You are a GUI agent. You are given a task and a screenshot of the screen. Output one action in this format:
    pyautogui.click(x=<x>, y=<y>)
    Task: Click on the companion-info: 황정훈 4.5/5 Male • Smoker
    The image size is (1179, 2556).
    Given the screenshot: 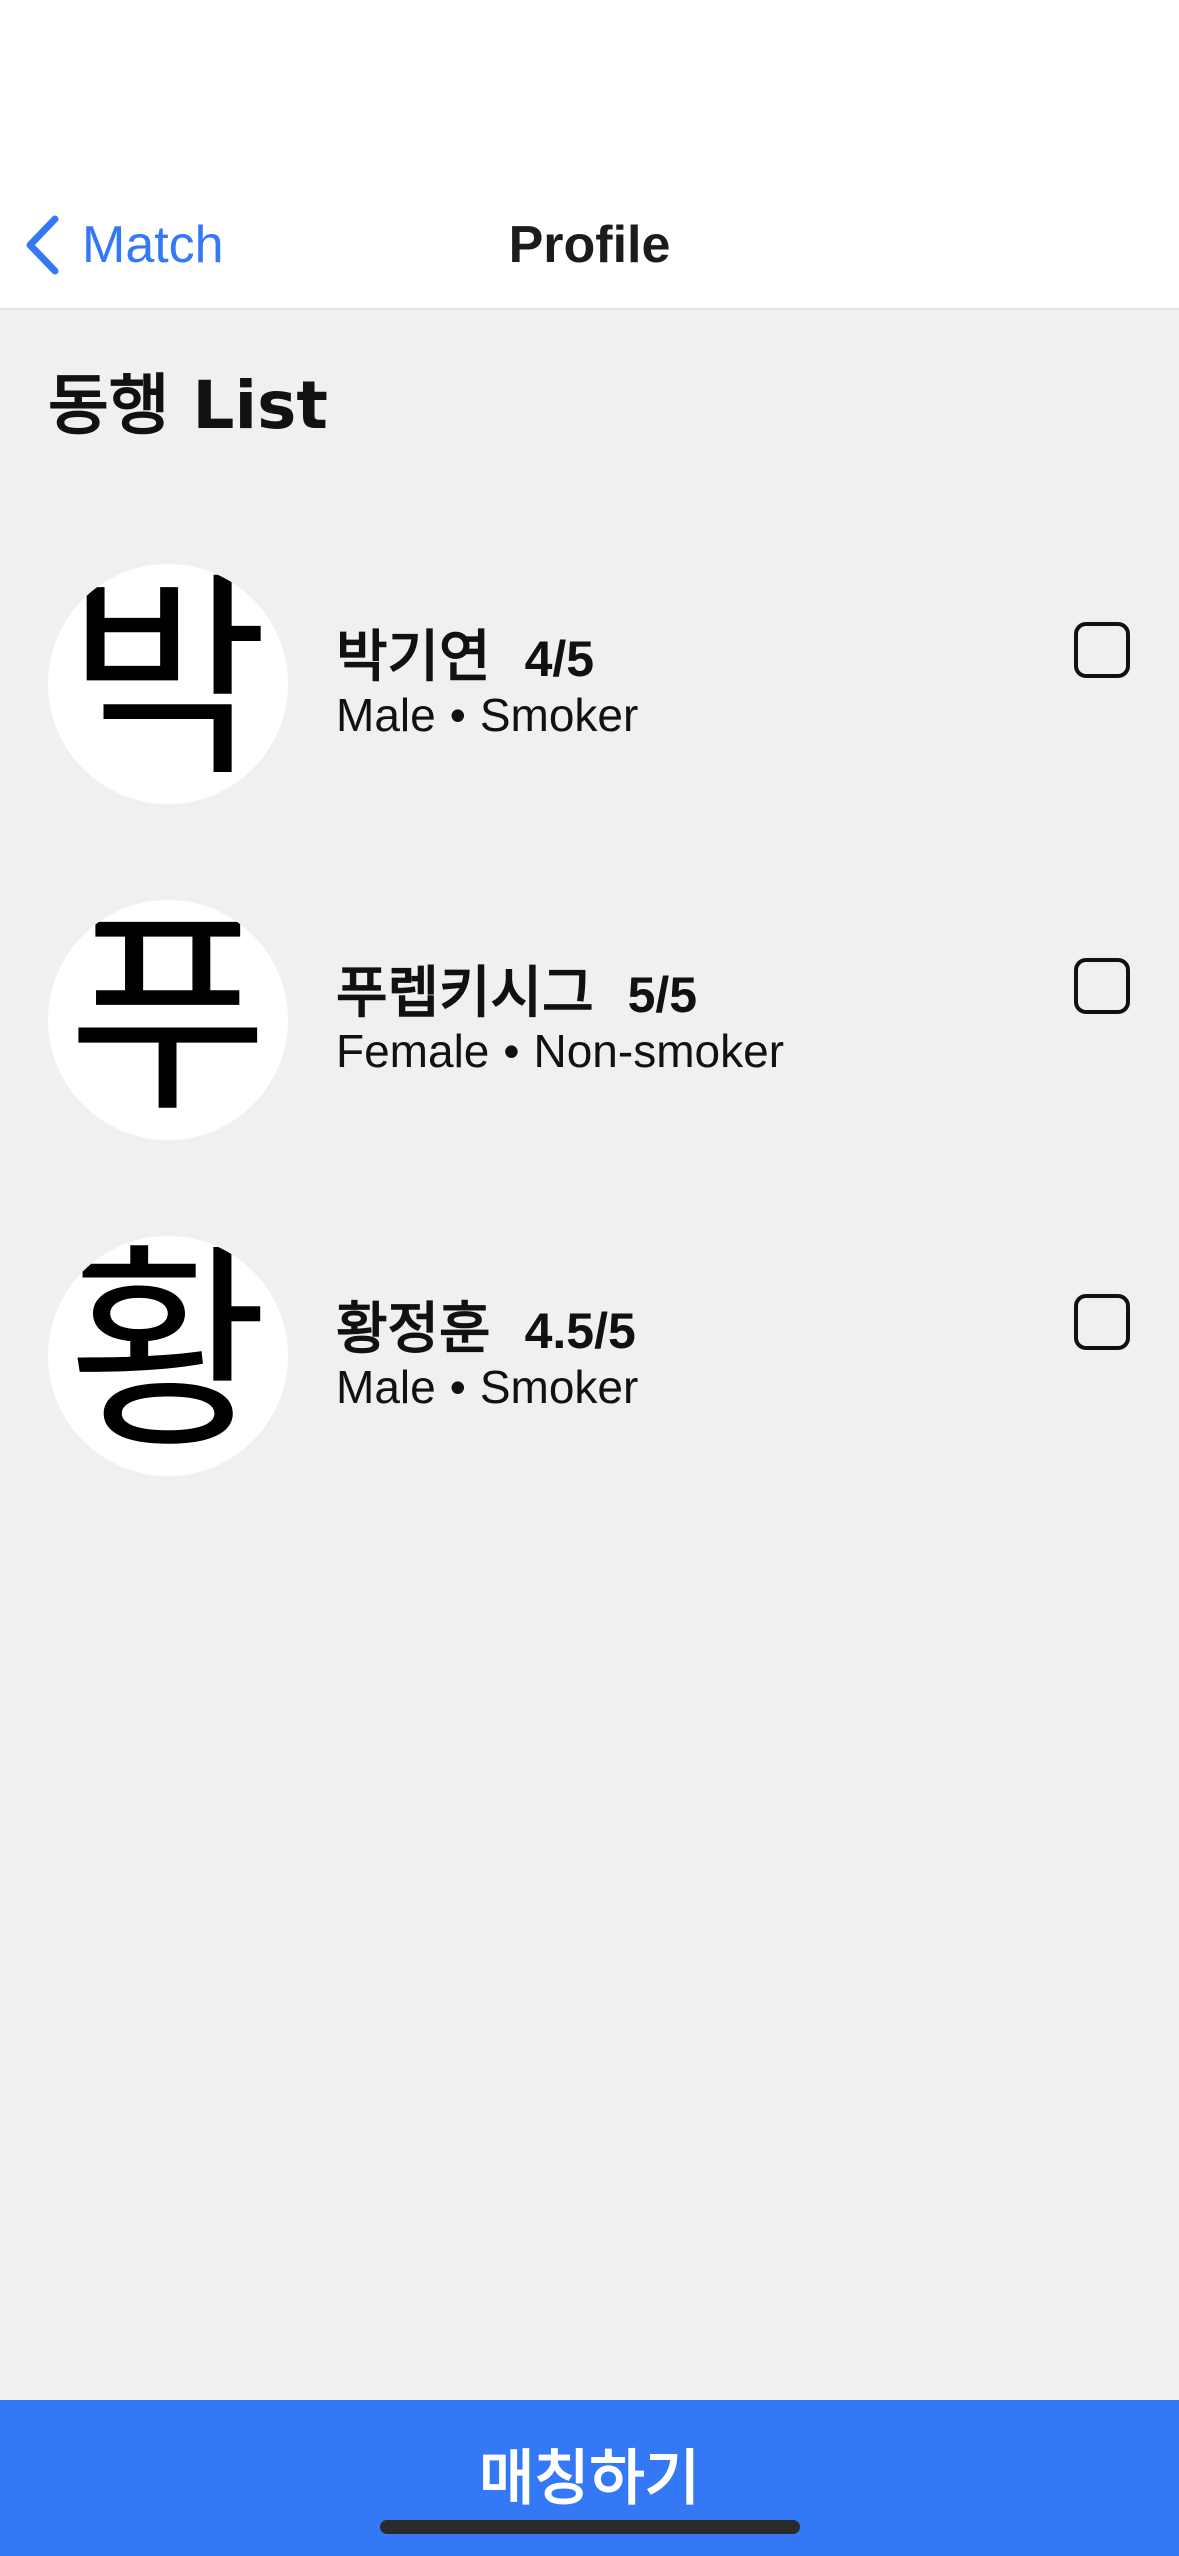 What is the action you would take?
    pyautogui.click(x=487, y=1349)
    